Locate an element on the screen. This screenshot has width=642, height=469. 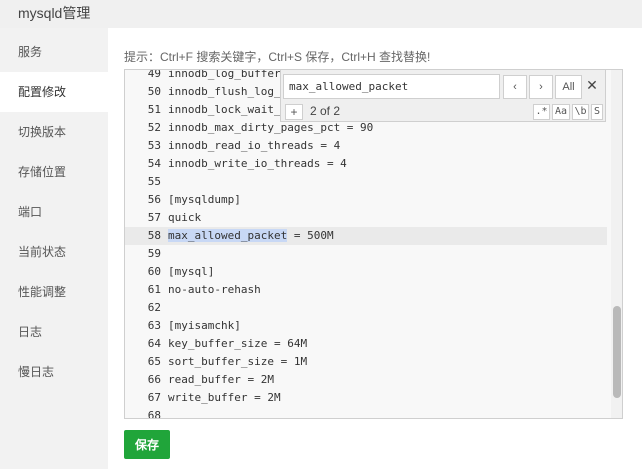
sidebar-item-port: 端口 is located at coordinates (54, 212).